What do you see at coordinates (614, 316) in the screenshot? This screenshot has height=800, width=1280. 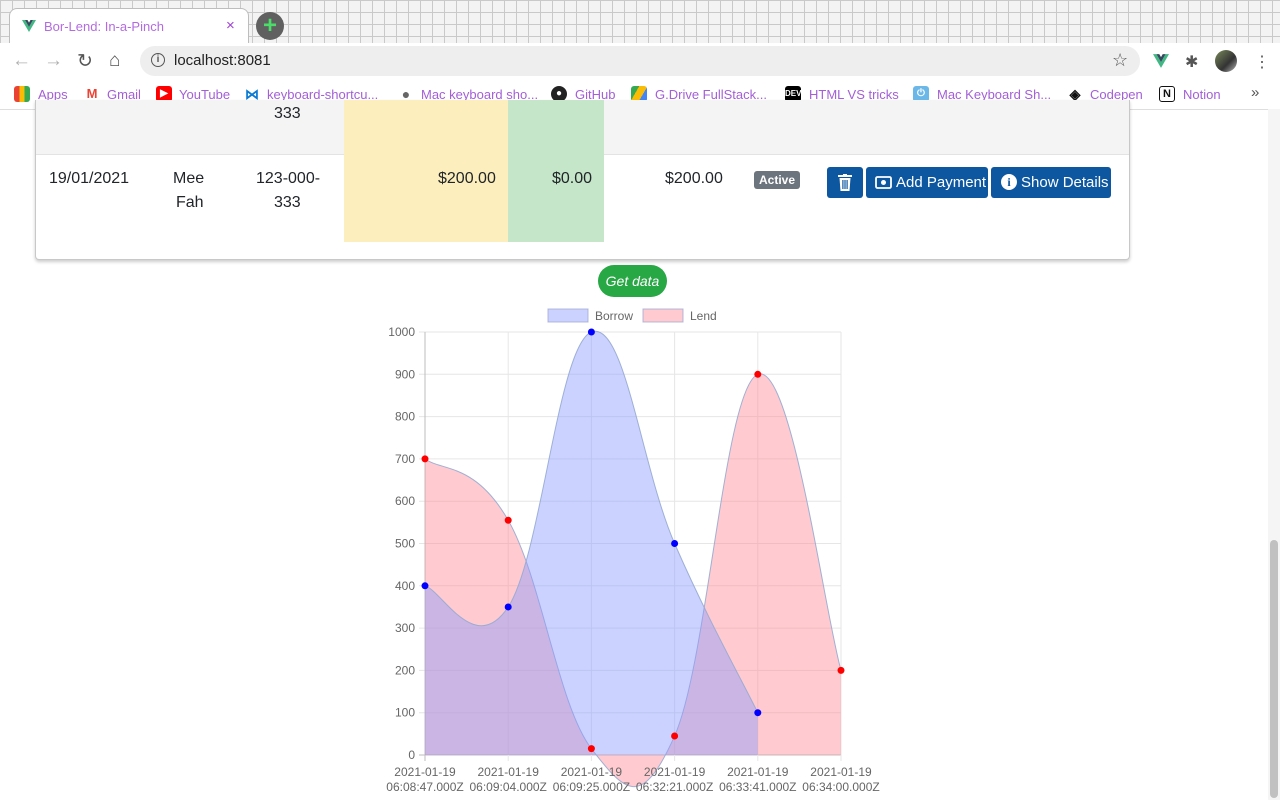 I see `legend-label-borrow: Borrow` at bounding box center [614, 316].